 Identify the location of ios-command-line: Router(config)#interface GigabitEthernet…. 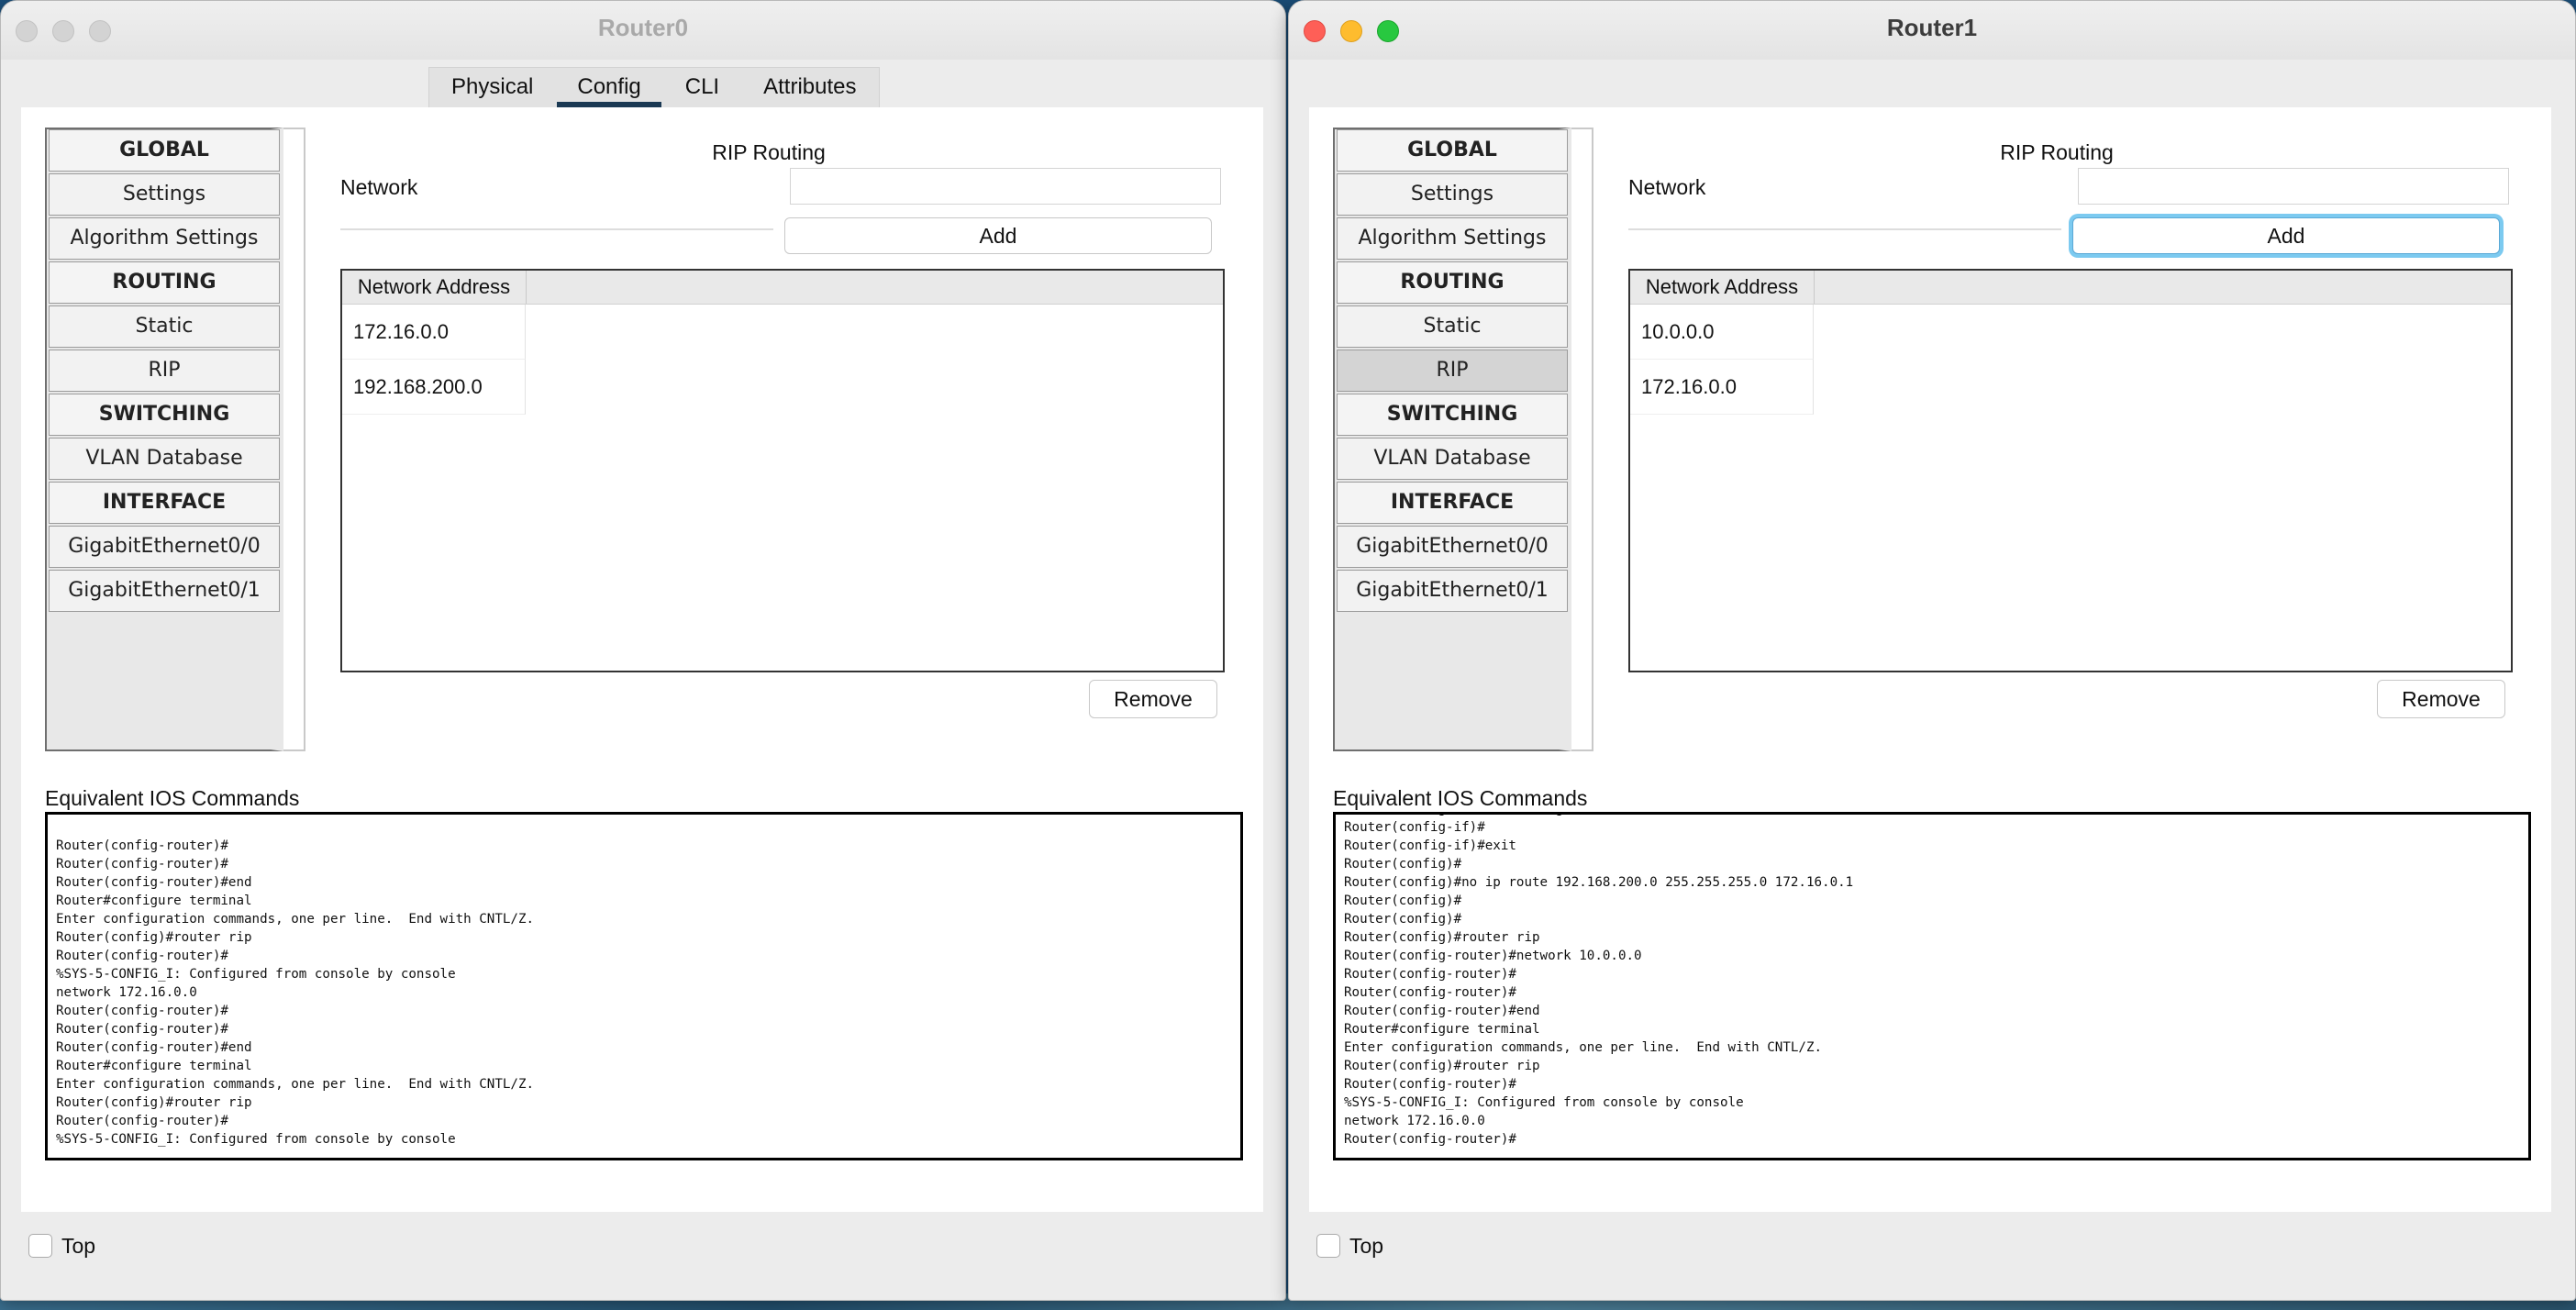
(1933, 817).